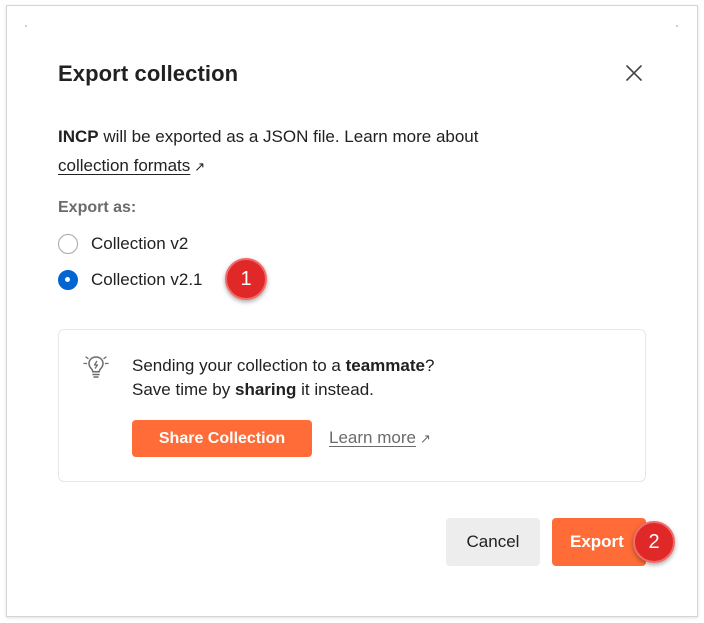 The image size is (704, 623). Describe the element at coordinates (148, 73) in the screenshot. I see `dialog-title: Export collection` at that location.